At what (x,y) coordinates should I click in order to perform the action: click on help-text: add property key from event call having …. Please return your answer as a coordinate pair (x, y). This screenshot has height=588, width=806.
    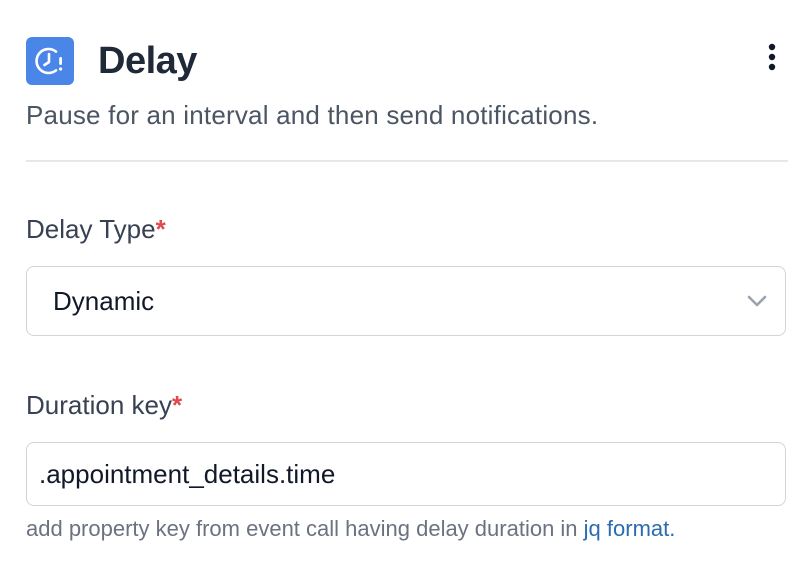
    Looking at the image, I should click on (305, 528).